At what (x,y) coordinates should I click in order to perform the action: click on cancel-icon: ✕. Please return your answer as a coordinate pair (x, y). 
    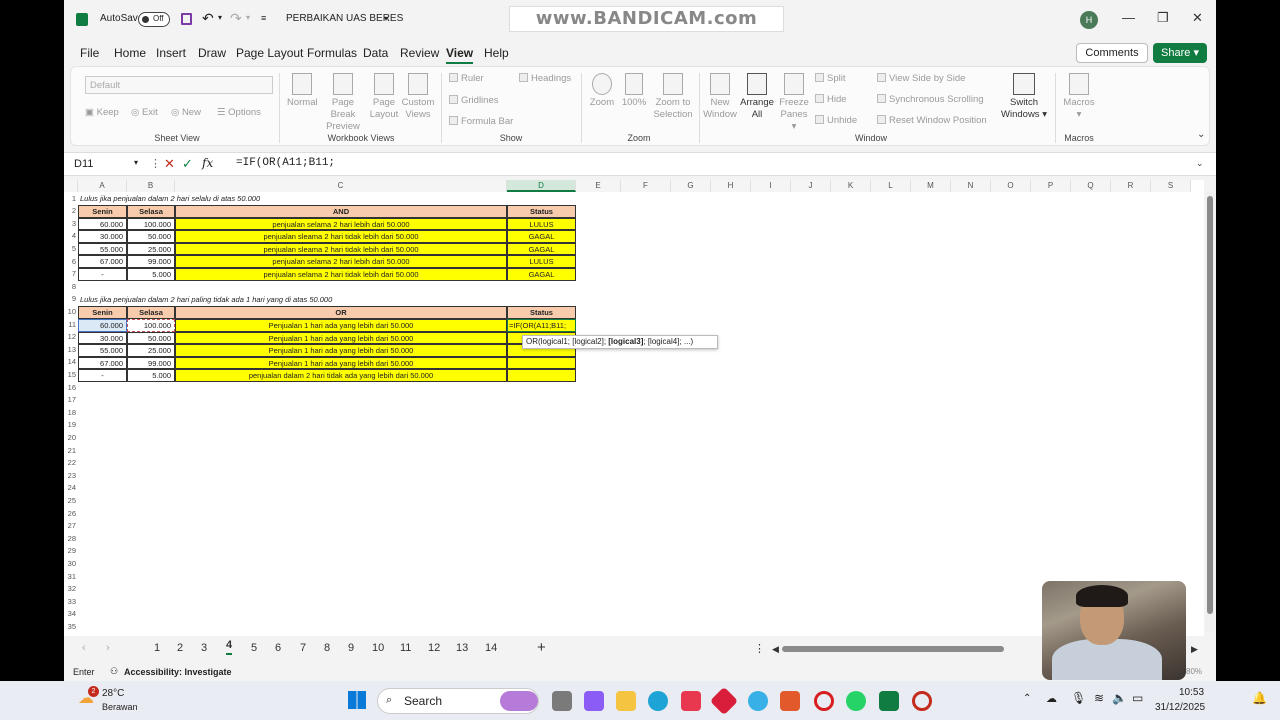
    Looking at the image, I should click on (169, 164).